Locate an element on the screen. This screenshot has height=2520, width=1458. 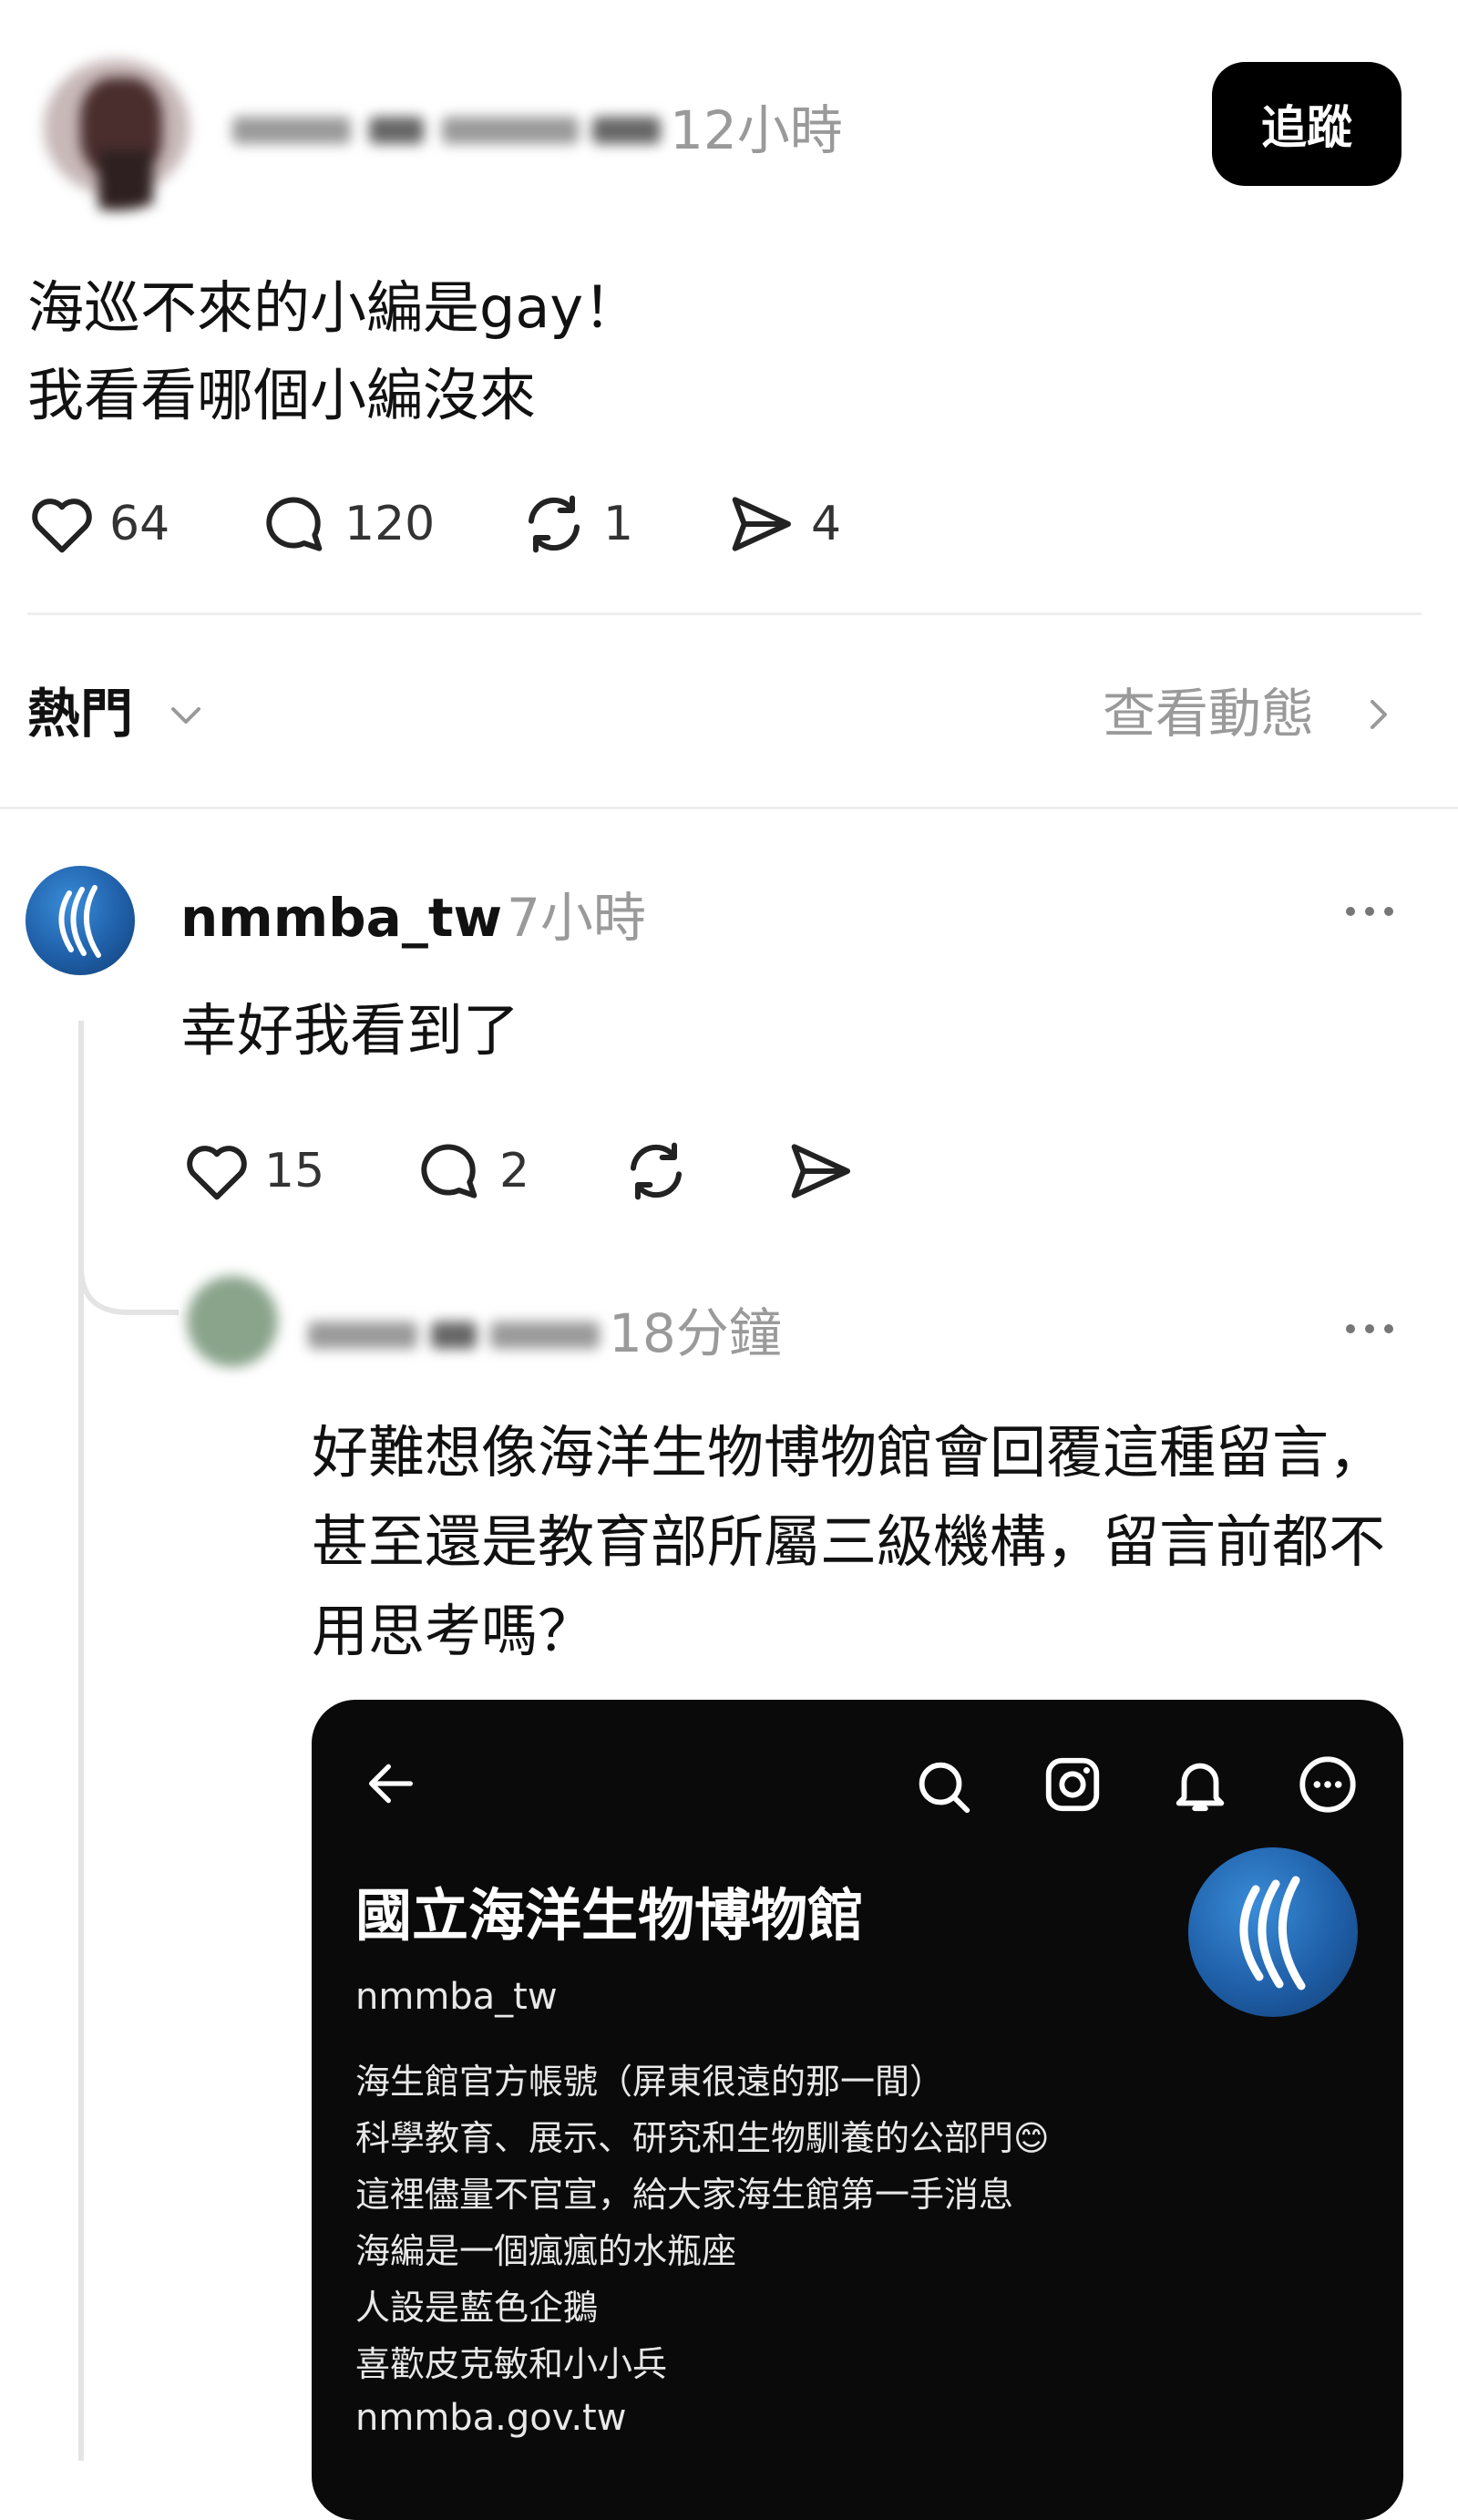
post-body: 海巡不來的小編是gay！ 我看看哪個小編沒來 is located at coordinates (334, 351).